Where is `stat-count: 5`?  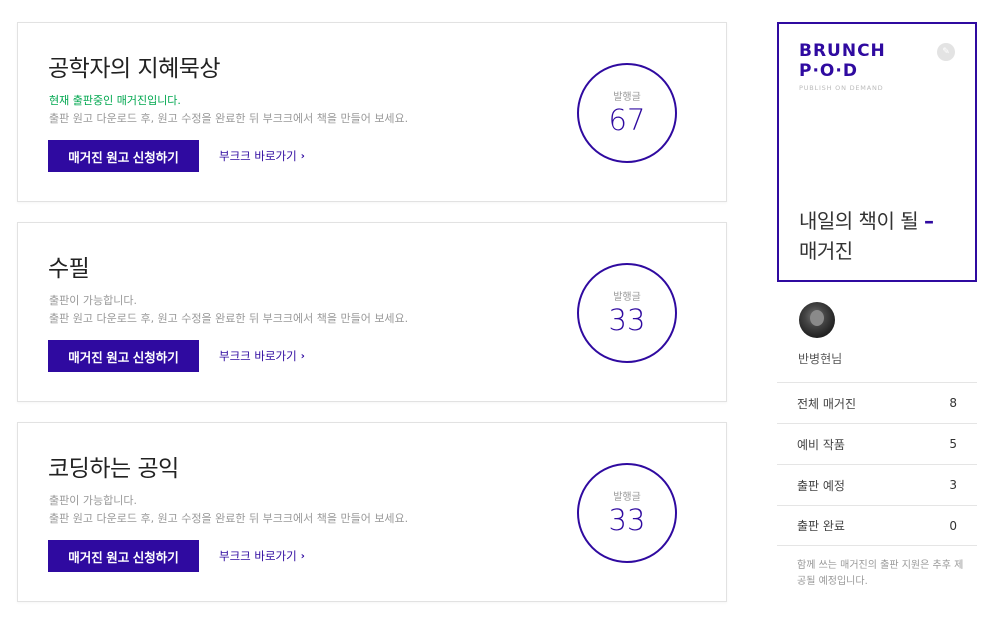
stat-count: 5 is located at coordinates (953, 444).